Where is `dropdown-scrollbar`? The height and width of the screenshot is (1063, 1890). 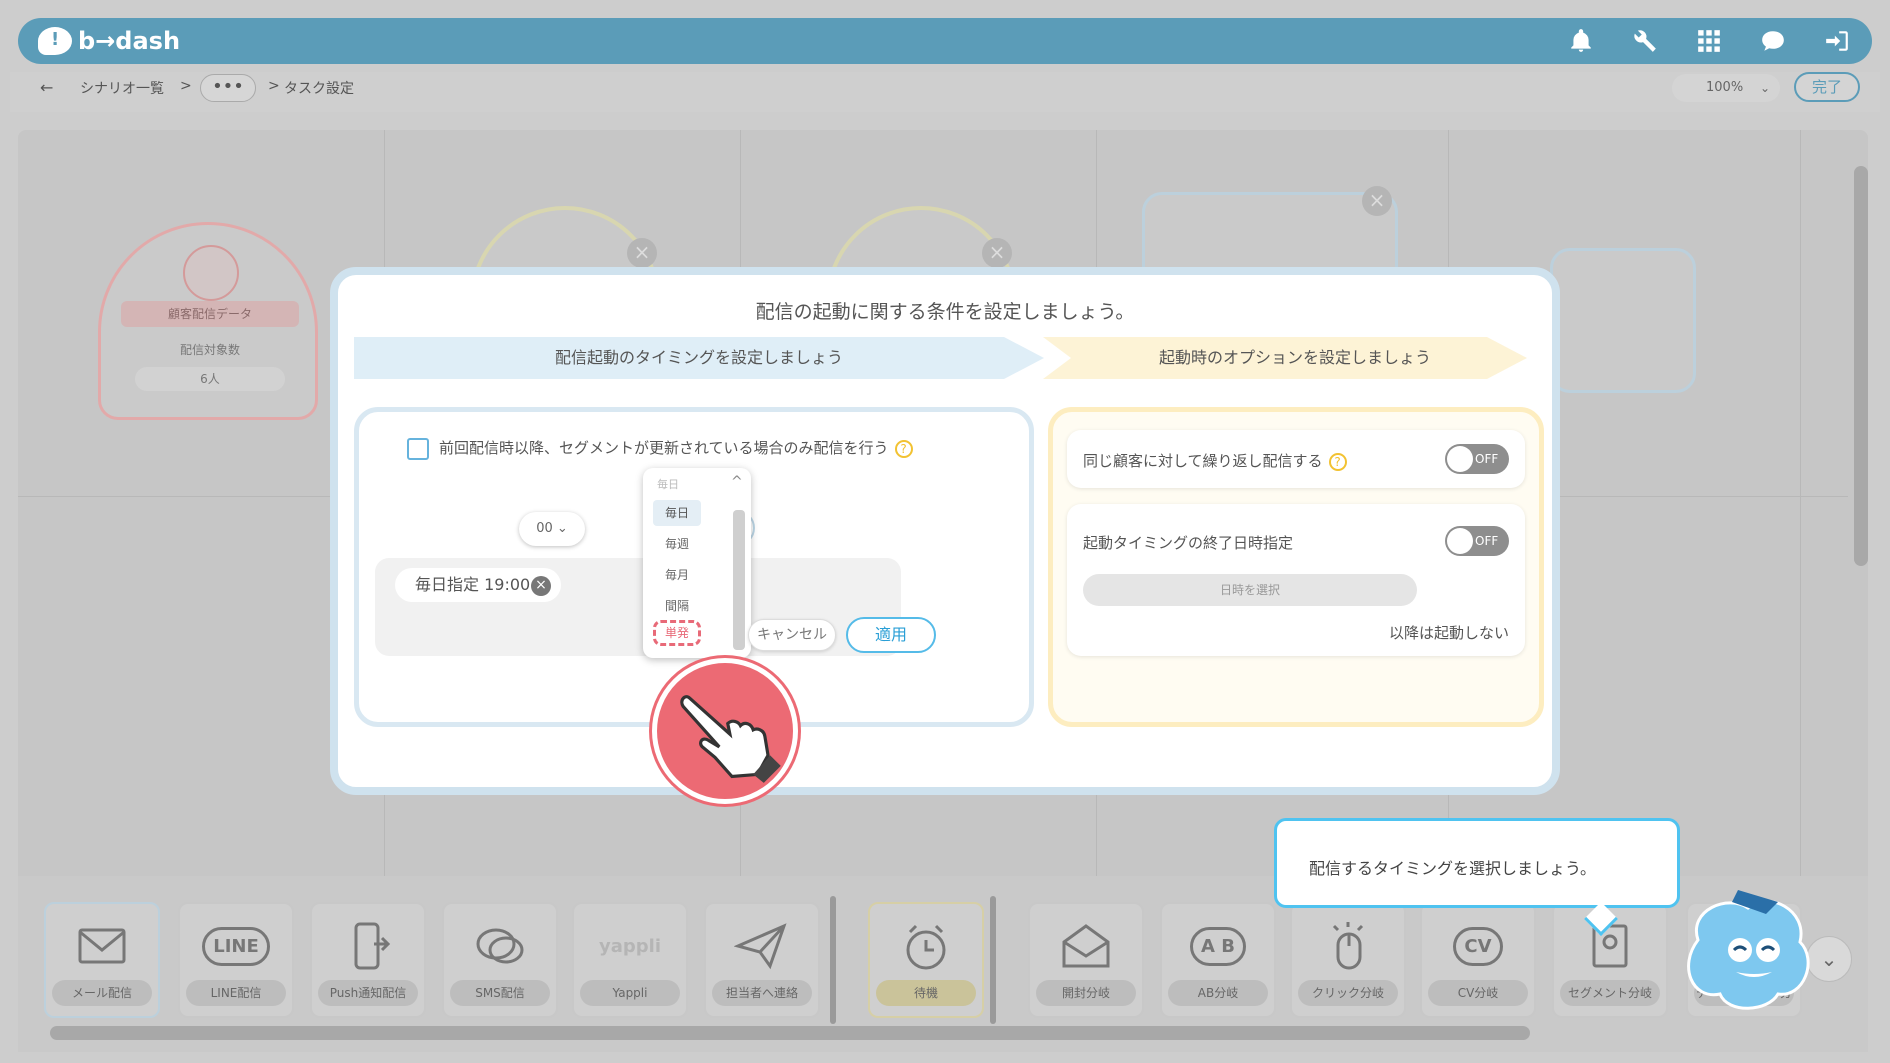
dropdown-scrollbar is located at coordinates (739, 580).